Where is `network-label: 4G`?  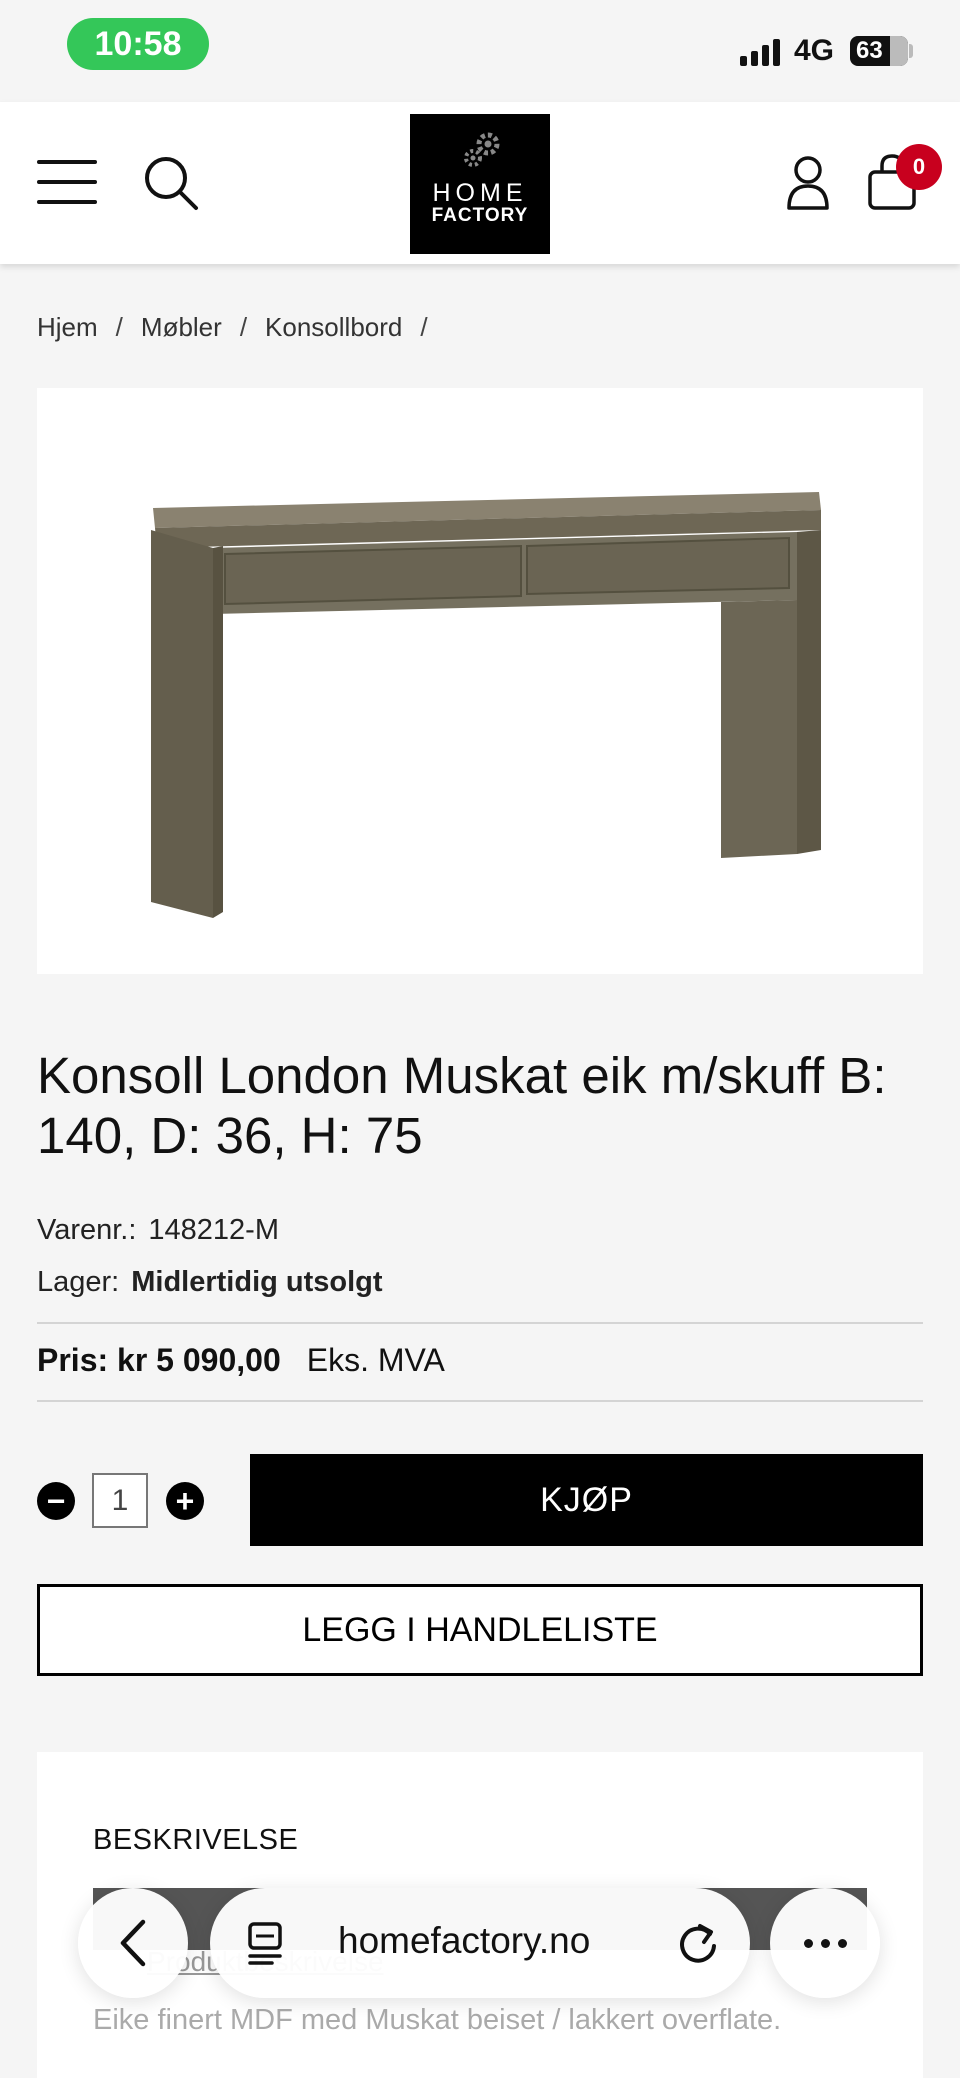 network-label: 4G is located at coordinates (814, 50).